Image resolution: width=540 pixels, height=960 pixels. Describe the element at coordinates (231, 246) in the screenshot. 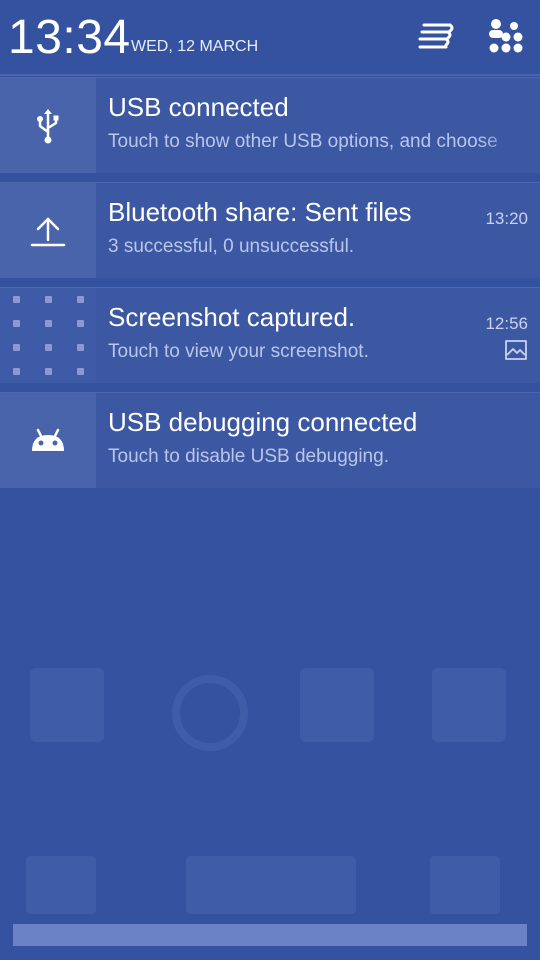

I see `notification-text: 3 successful, 0 unsuccessful.` at that location.